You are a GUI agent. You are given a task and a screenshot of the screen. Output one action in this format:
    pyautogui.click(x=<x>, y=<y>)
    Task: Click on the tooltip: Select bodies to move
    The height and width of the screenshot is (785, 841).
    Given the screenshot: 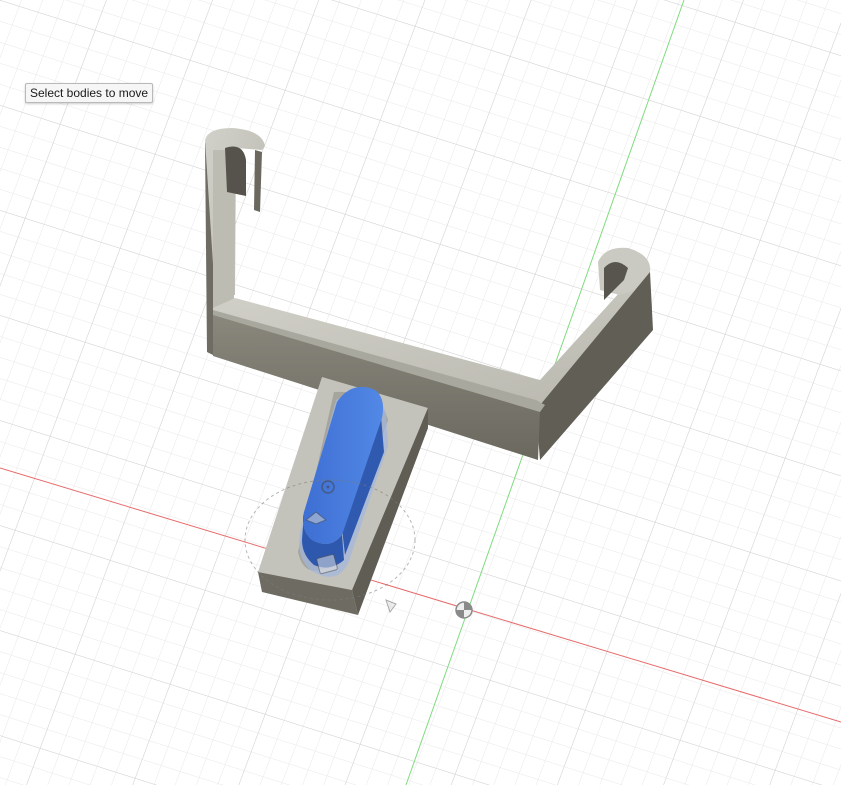 What is the action you would take?
    pyautogui.click(x=89, y=93)
    